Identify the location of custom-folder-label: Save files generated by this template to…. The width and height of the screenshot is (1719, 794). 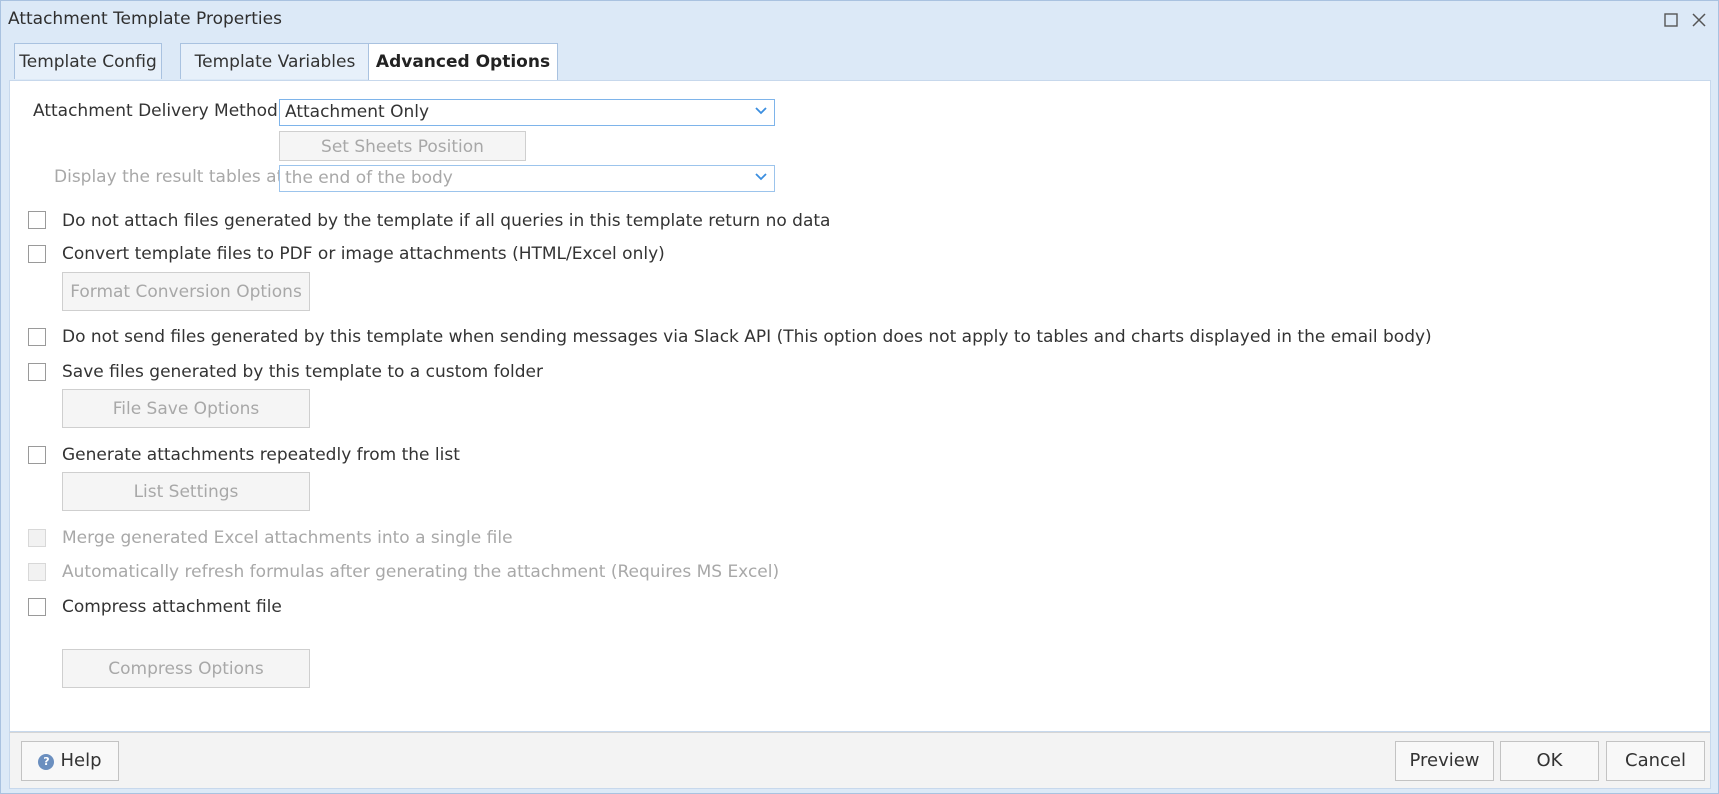
(302, 372).